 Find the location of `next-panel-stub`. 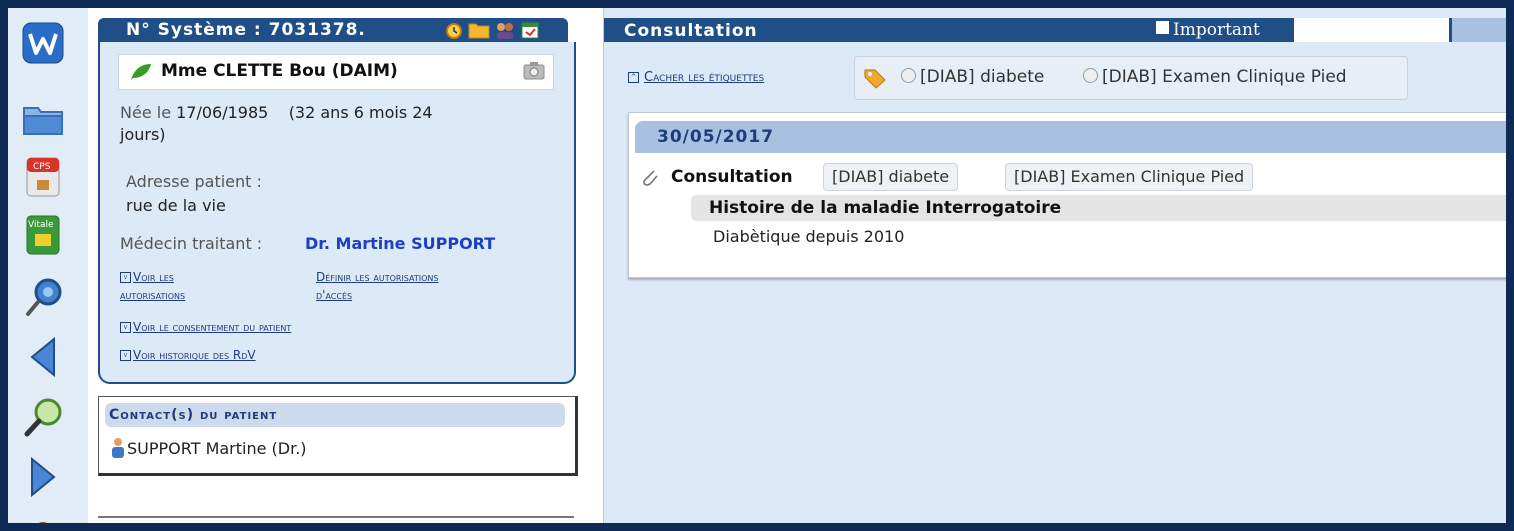

next-panel-stub is located at coordinates (336, 519).